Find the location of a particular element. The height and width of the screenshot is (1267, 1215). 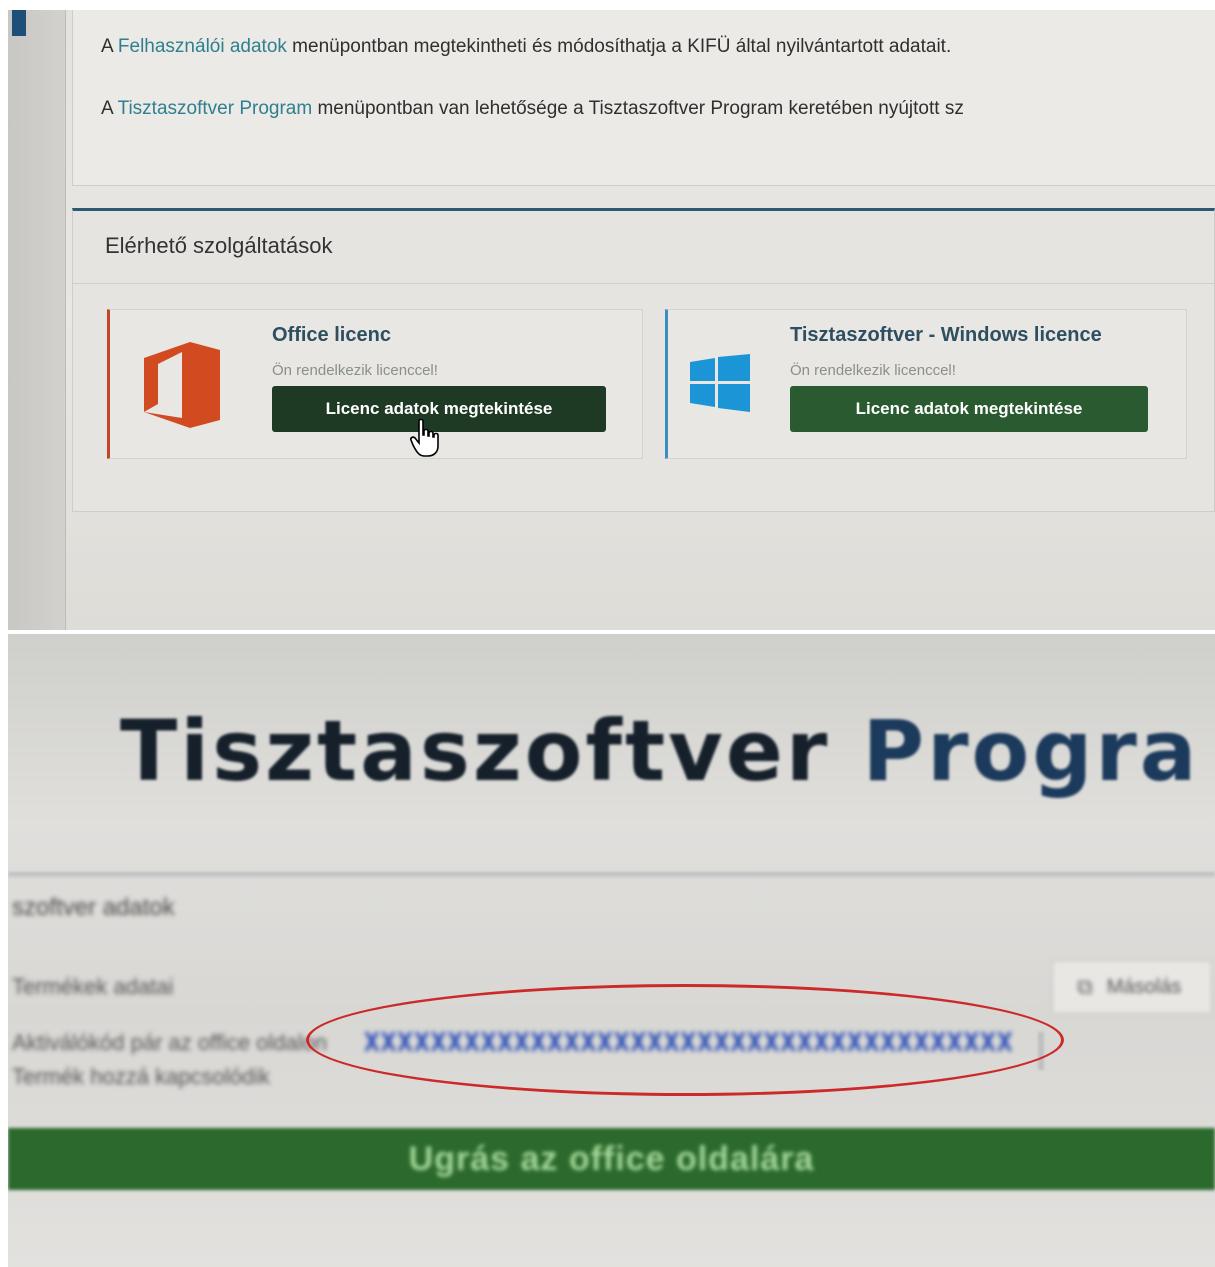

program-title-part2: Progra is located at coordinates (1031, 751).